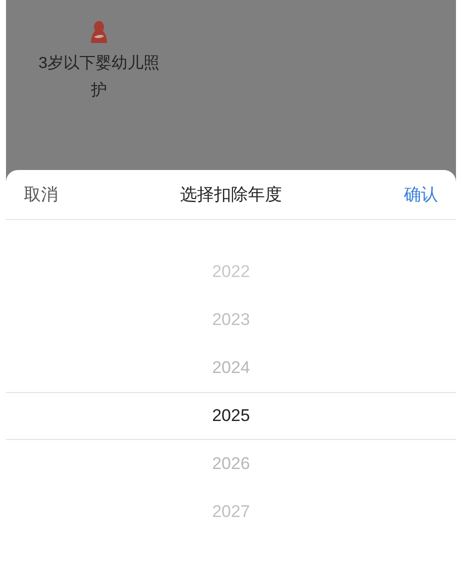 The height and width of the screenshot is (576, 462). I want to click on confirm-button: 确认, so click(421, 195).